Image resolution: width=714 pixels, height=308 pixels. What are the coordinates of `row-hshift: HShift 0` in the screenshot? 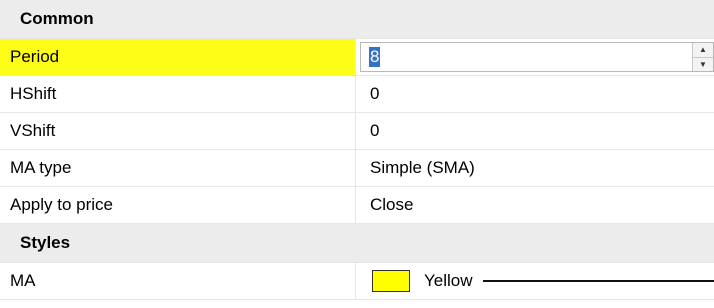 It's located at (357, 94).